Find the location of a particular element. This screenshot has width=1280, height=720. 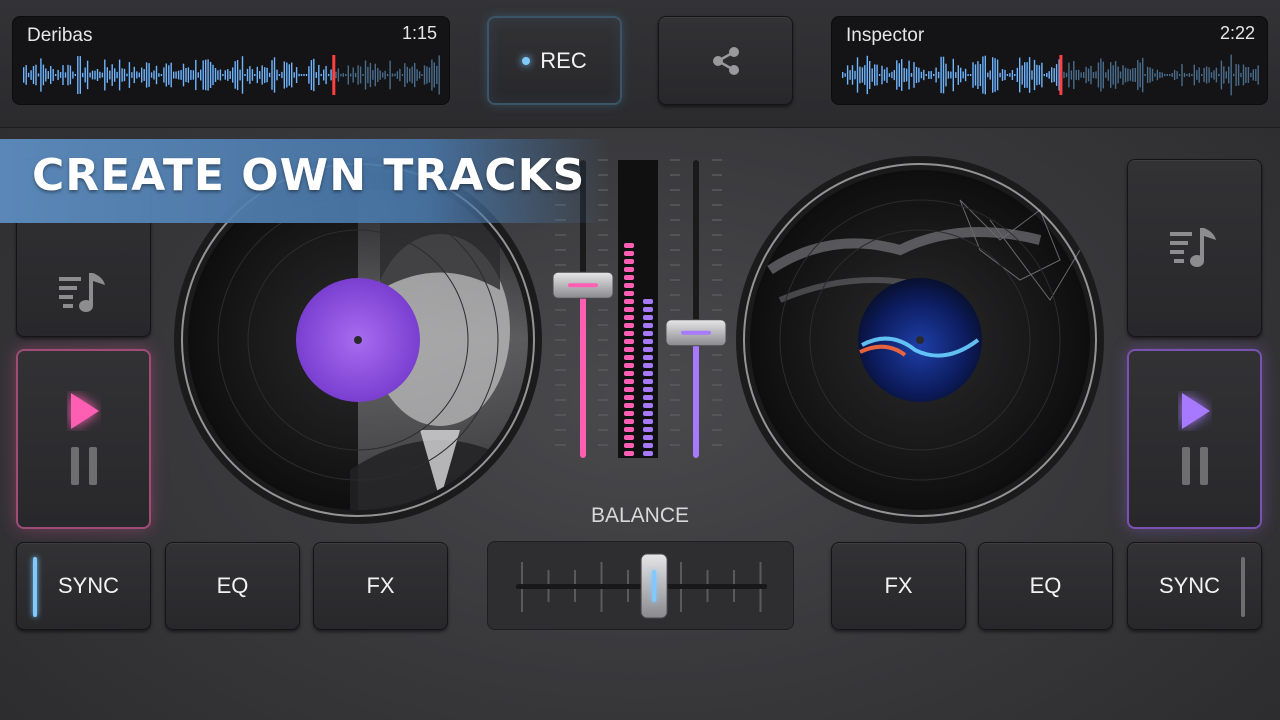

right-eq-button: EQ is located at coordinates (1045, 586).